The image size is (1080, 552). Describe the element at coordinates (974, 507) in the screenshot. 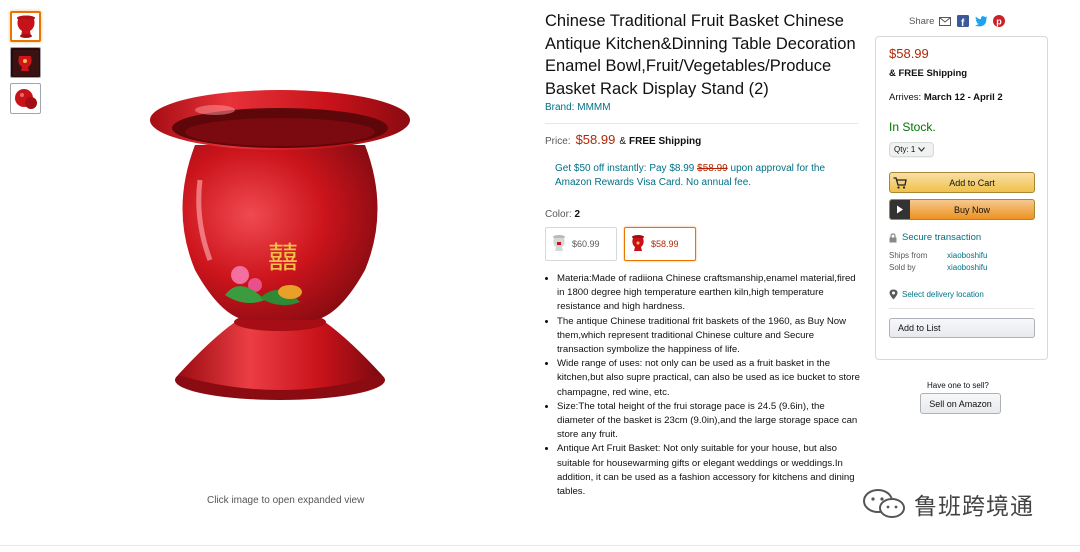

I see `watermark-text: 鲁班跨境通` at that location.